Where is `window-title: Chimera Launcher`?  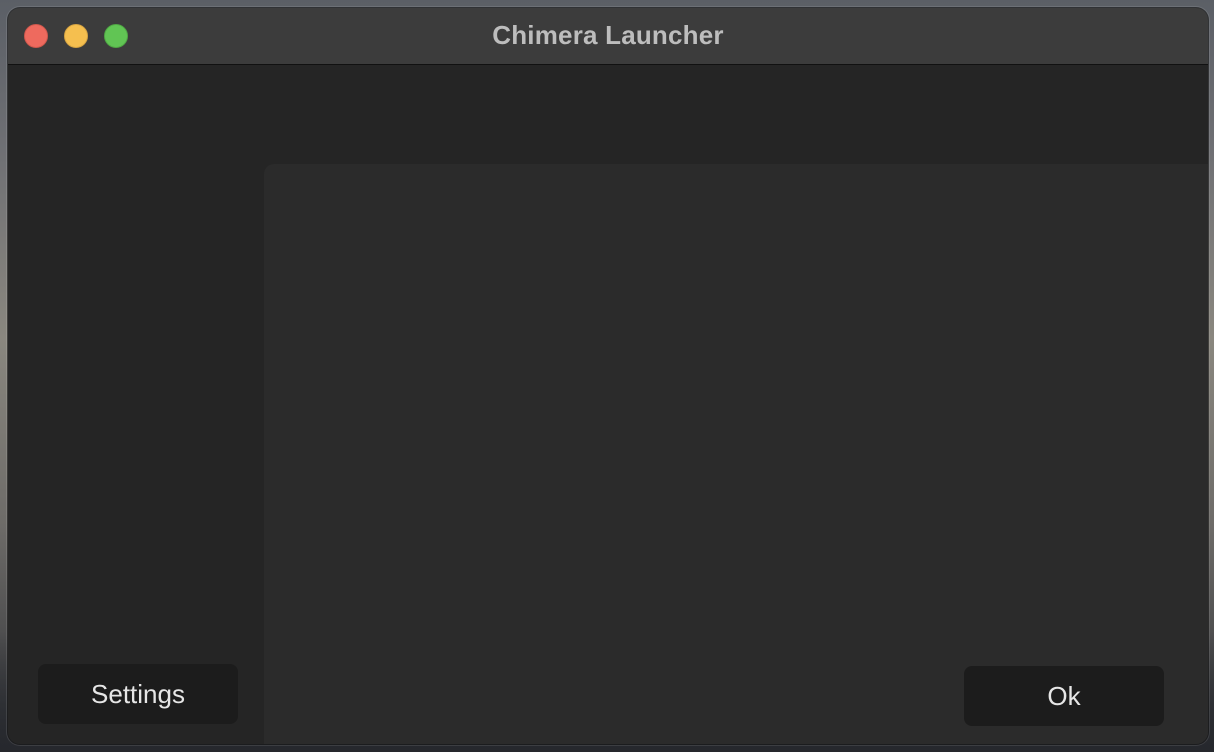 window-title: Chimera Launcher is located at coordinates (608, 35).